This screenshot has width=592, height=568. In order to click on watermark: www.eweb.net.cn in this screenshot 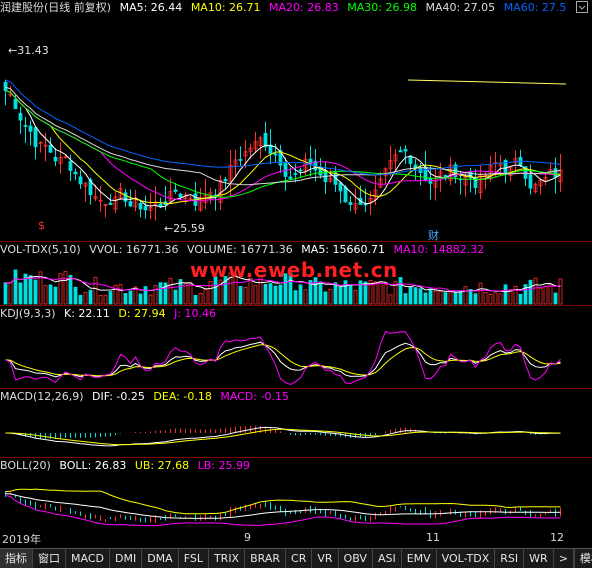, I will do `click(294, 270)`.